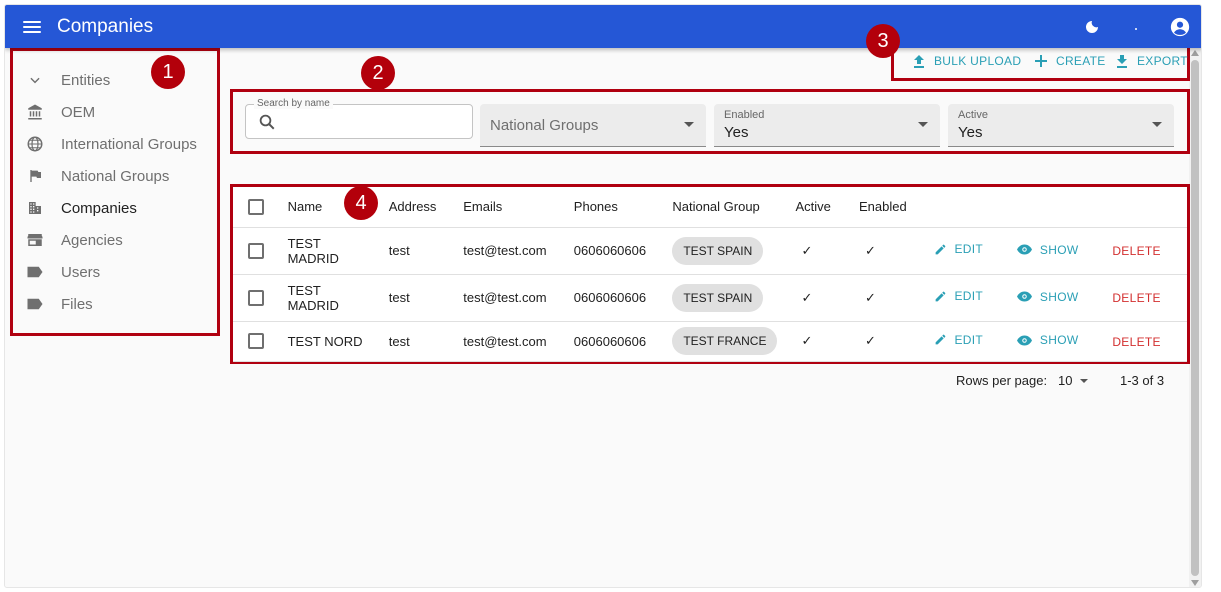  I want to click on sidebar-item-international-groups: International Groups, so click(111, 144).